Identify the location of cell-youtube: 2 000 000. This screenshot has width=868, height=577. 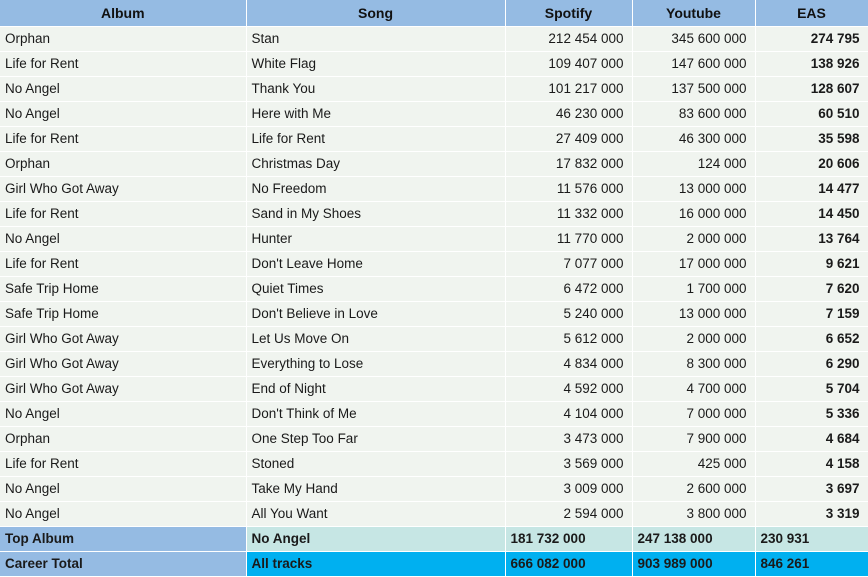
(694, 339).